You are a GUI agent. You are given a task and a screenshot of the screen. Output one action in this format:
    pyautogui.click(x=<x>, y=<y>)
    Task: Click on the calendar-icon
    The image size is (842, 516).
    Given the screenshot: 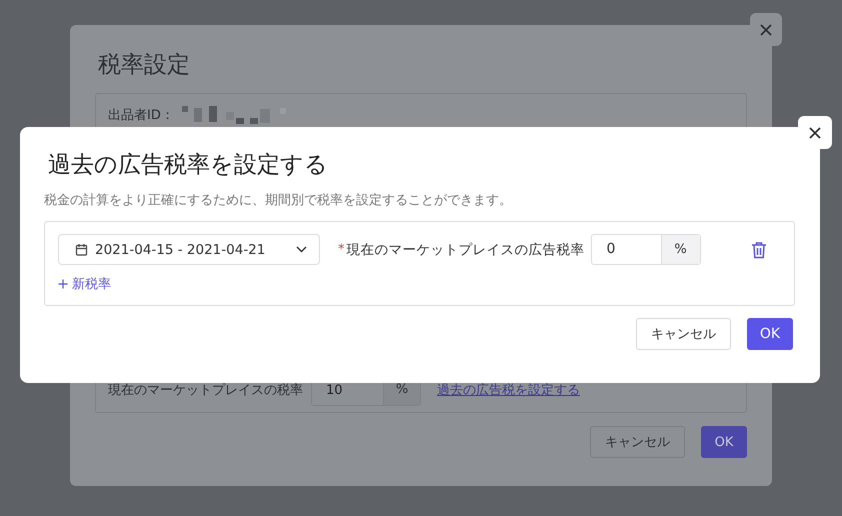 What is the action you would take?
    pyautogui.click(x=81, y=249)
    